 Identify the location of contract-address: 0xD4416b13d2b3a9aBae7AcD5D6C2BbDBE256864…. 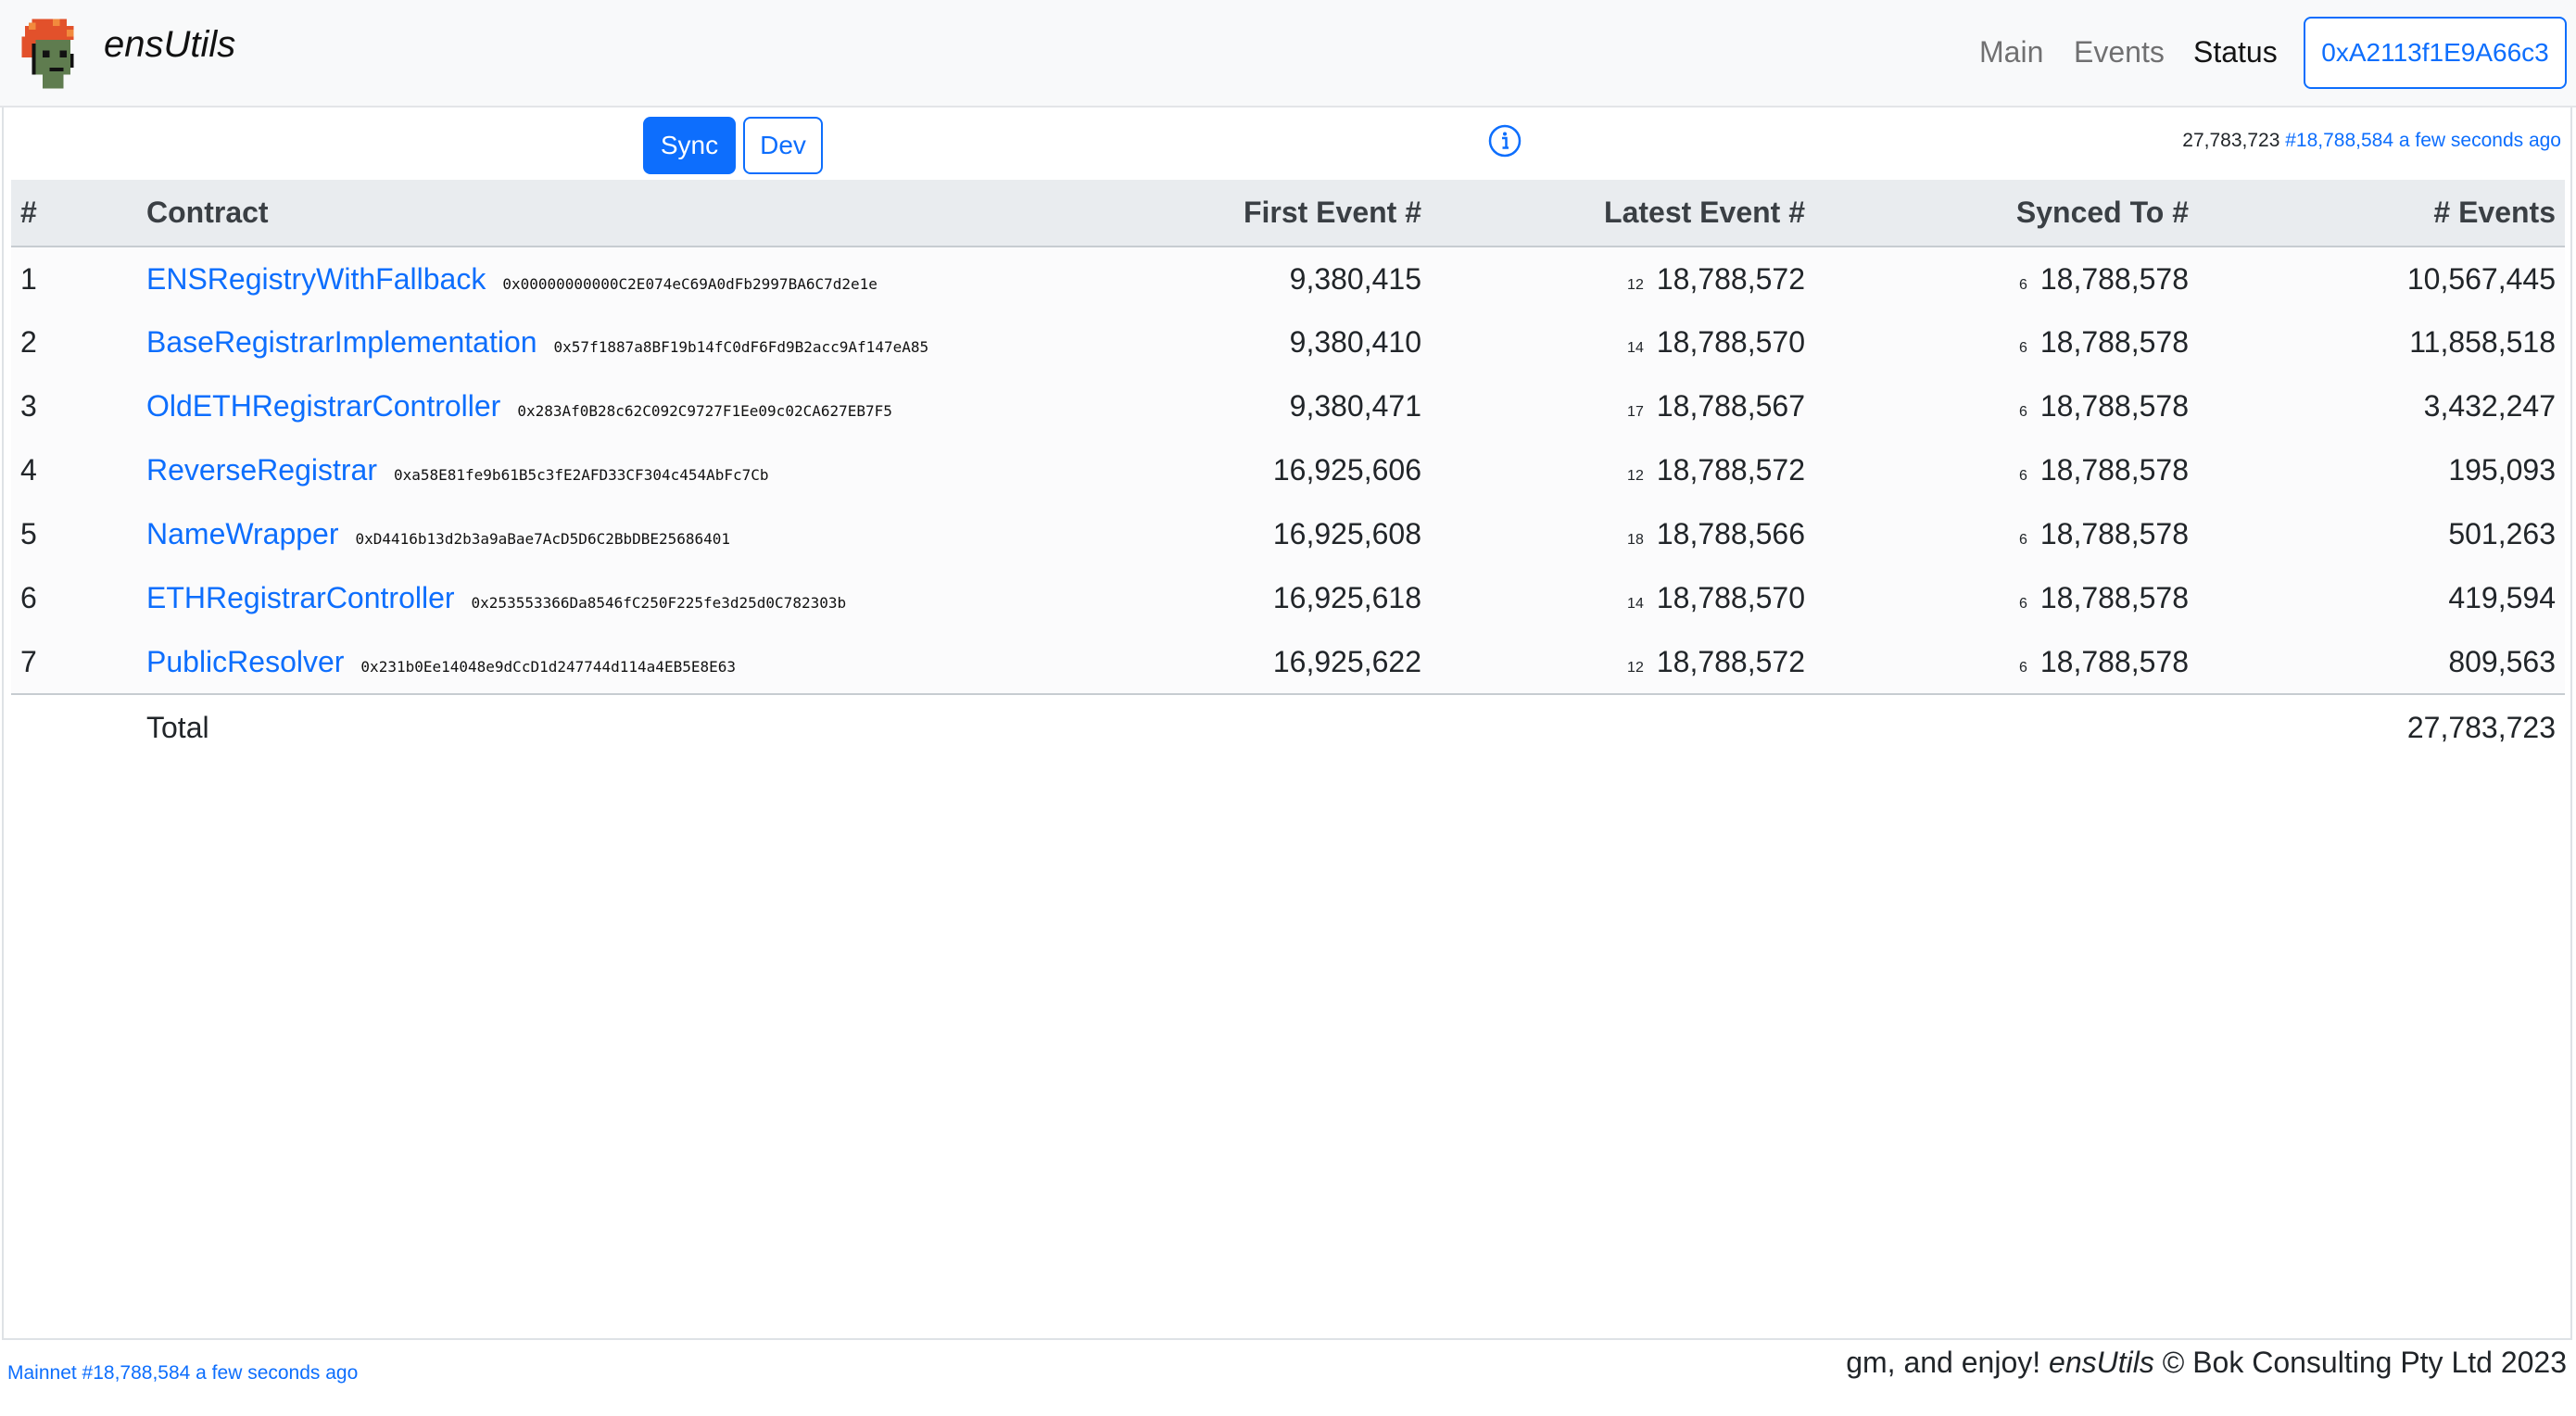
(543, 539).